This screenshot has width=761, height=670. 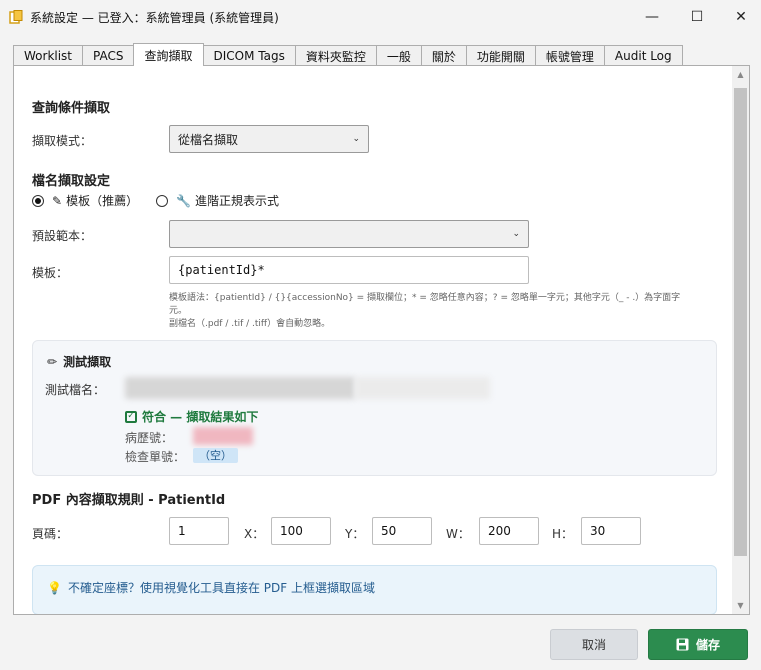 I want to click on info-box: 💡 不確定座標？使用視覺化工具直接在 PDF 上框選擷取區域, so click(x=374, y=589).